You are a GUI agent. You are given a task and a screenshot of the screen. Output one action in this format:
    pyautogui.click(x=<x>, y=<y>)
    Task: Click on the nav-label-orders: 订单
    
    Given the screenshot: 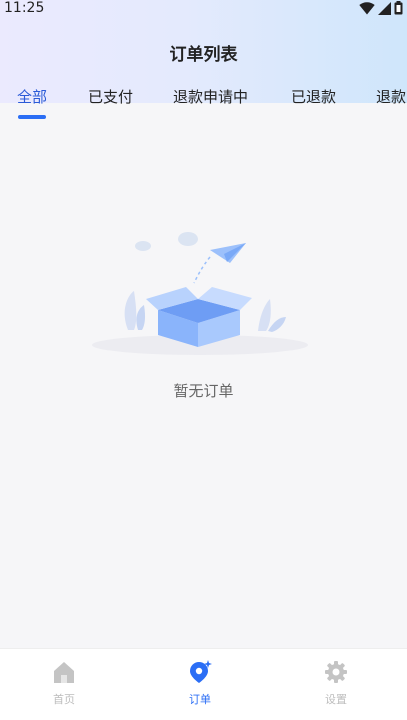 What is the action you would take?
    pyautogui.click(x=200, y=699)
    